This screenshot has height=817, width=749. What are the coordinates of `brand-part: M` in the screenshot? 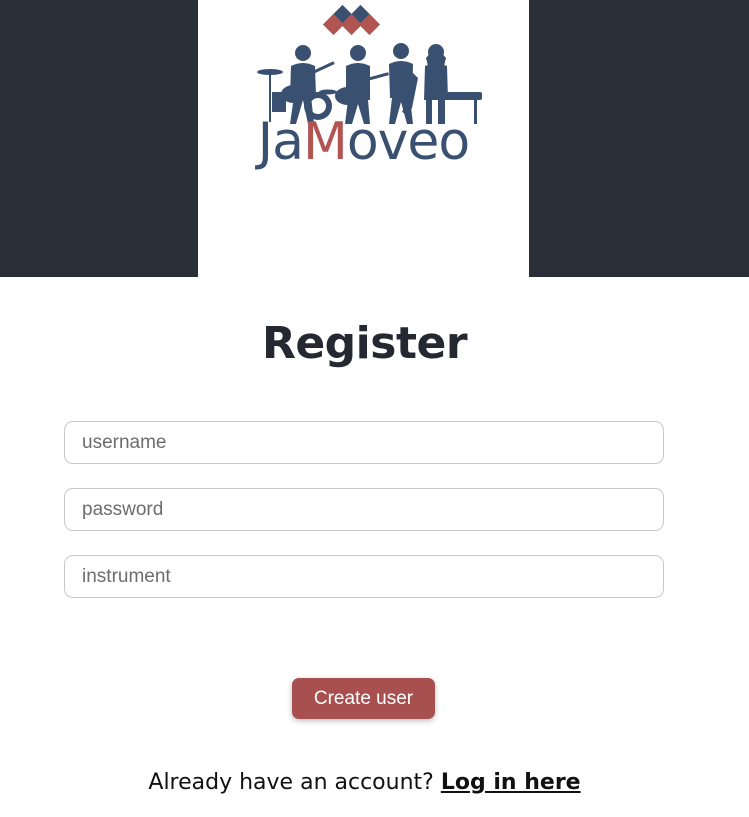 It's located at (325, 142).